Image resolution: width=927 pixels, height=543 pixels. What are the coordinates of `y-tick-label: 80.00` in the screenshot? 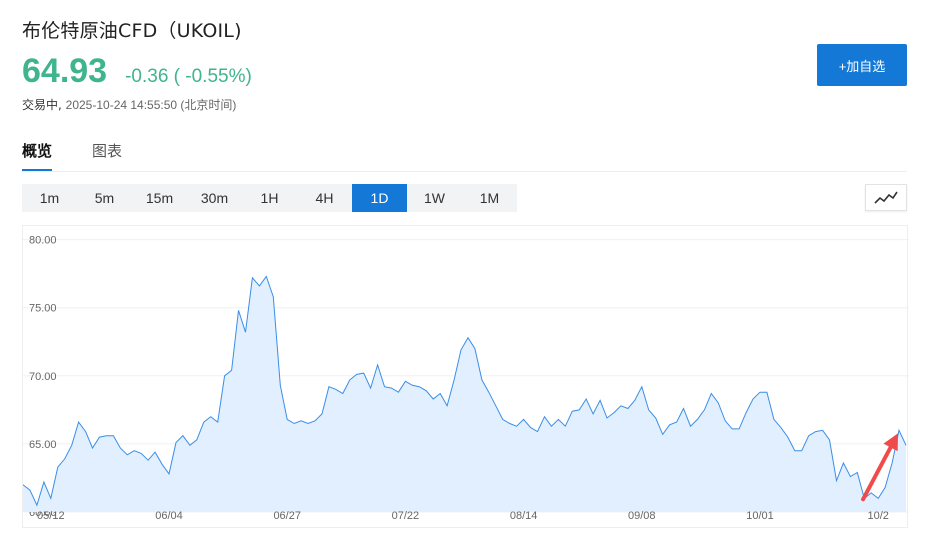 It's located at (43, 241).